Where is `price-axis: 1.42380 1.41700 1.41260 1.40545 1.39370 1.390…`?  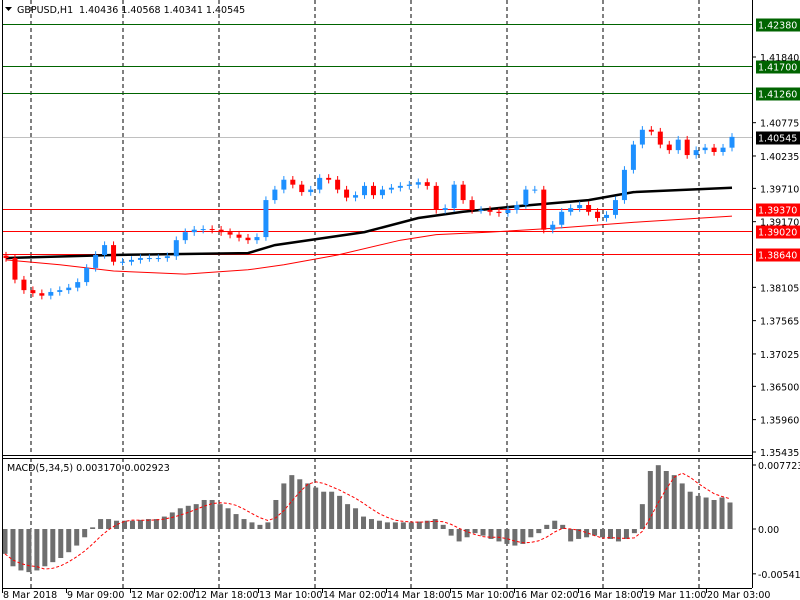 price-axis: 1.42380 1.41700 1.41260 1.40545 1.39370 1.390… is located at coordinates (776, 299).